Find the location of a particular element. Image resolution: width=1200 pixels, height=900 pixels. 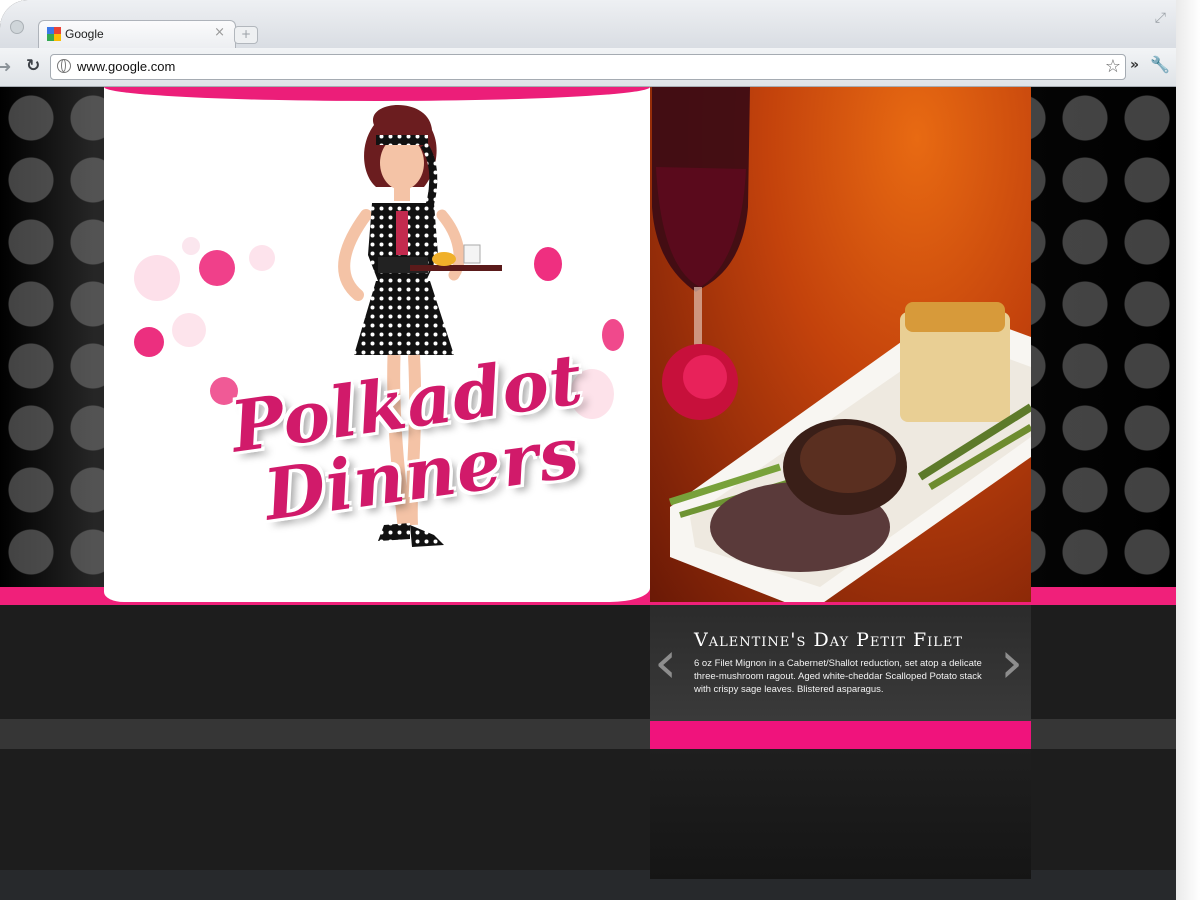

browser-toolbar: ➜ ↻ www.google.com ☆ » 🔧 is located at coordinates (588, 67).